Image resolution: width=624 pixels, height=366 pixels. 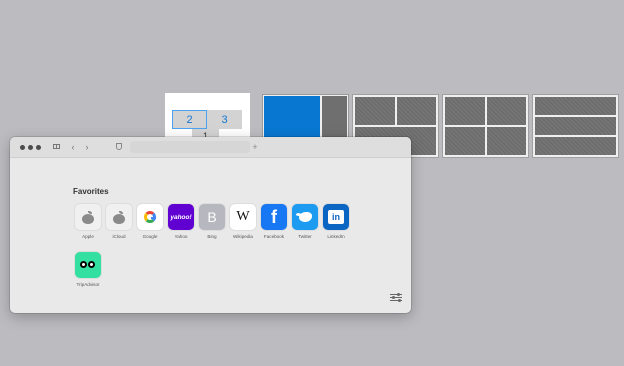 I want to click on minimize-button, so click(x=30, y=147).